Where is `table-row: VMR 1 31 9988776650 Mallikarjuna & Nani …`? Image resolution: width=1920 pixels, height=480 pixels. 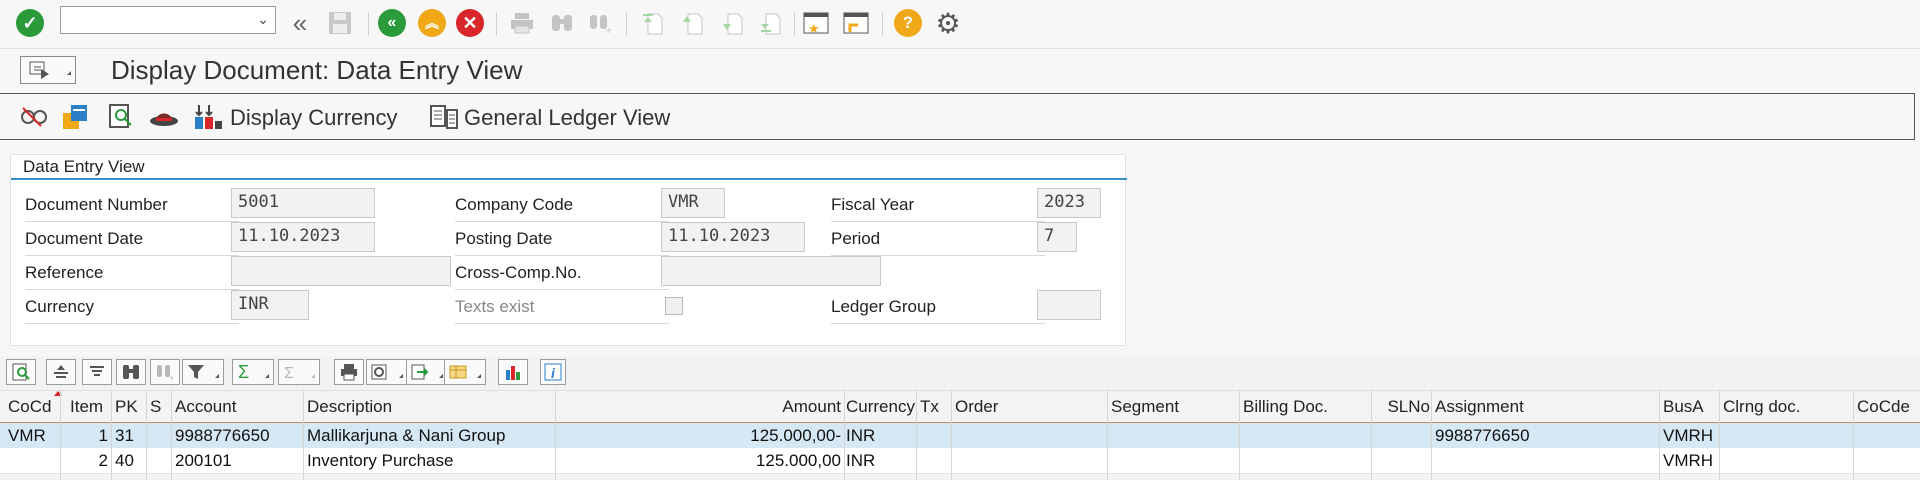 table-row: VMR 1 31 9988776650 Mallikarjuna & Nani … is located at coordinates (960, 435).